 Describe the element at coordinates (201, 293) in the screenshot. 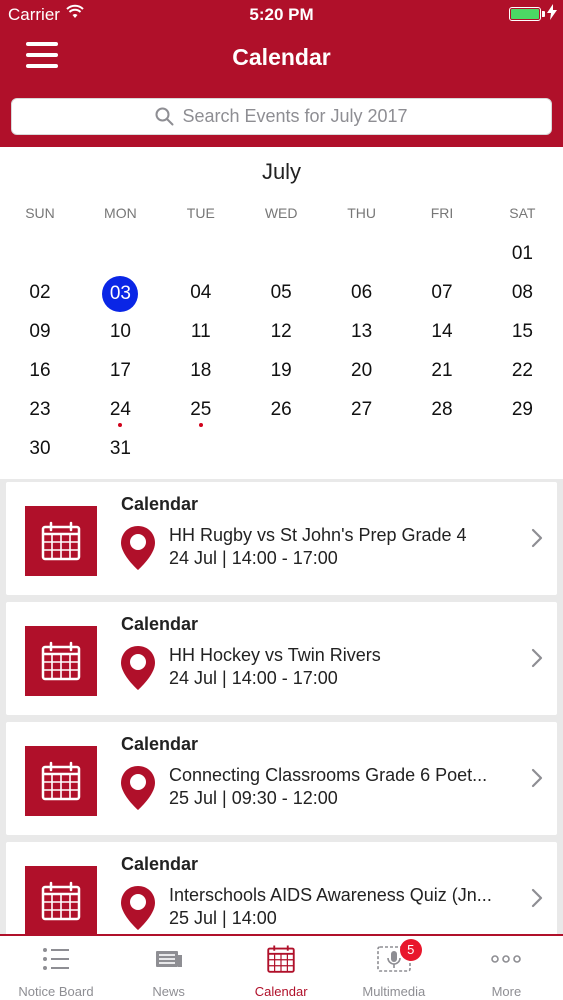

I see `day-04: 04` at that location.